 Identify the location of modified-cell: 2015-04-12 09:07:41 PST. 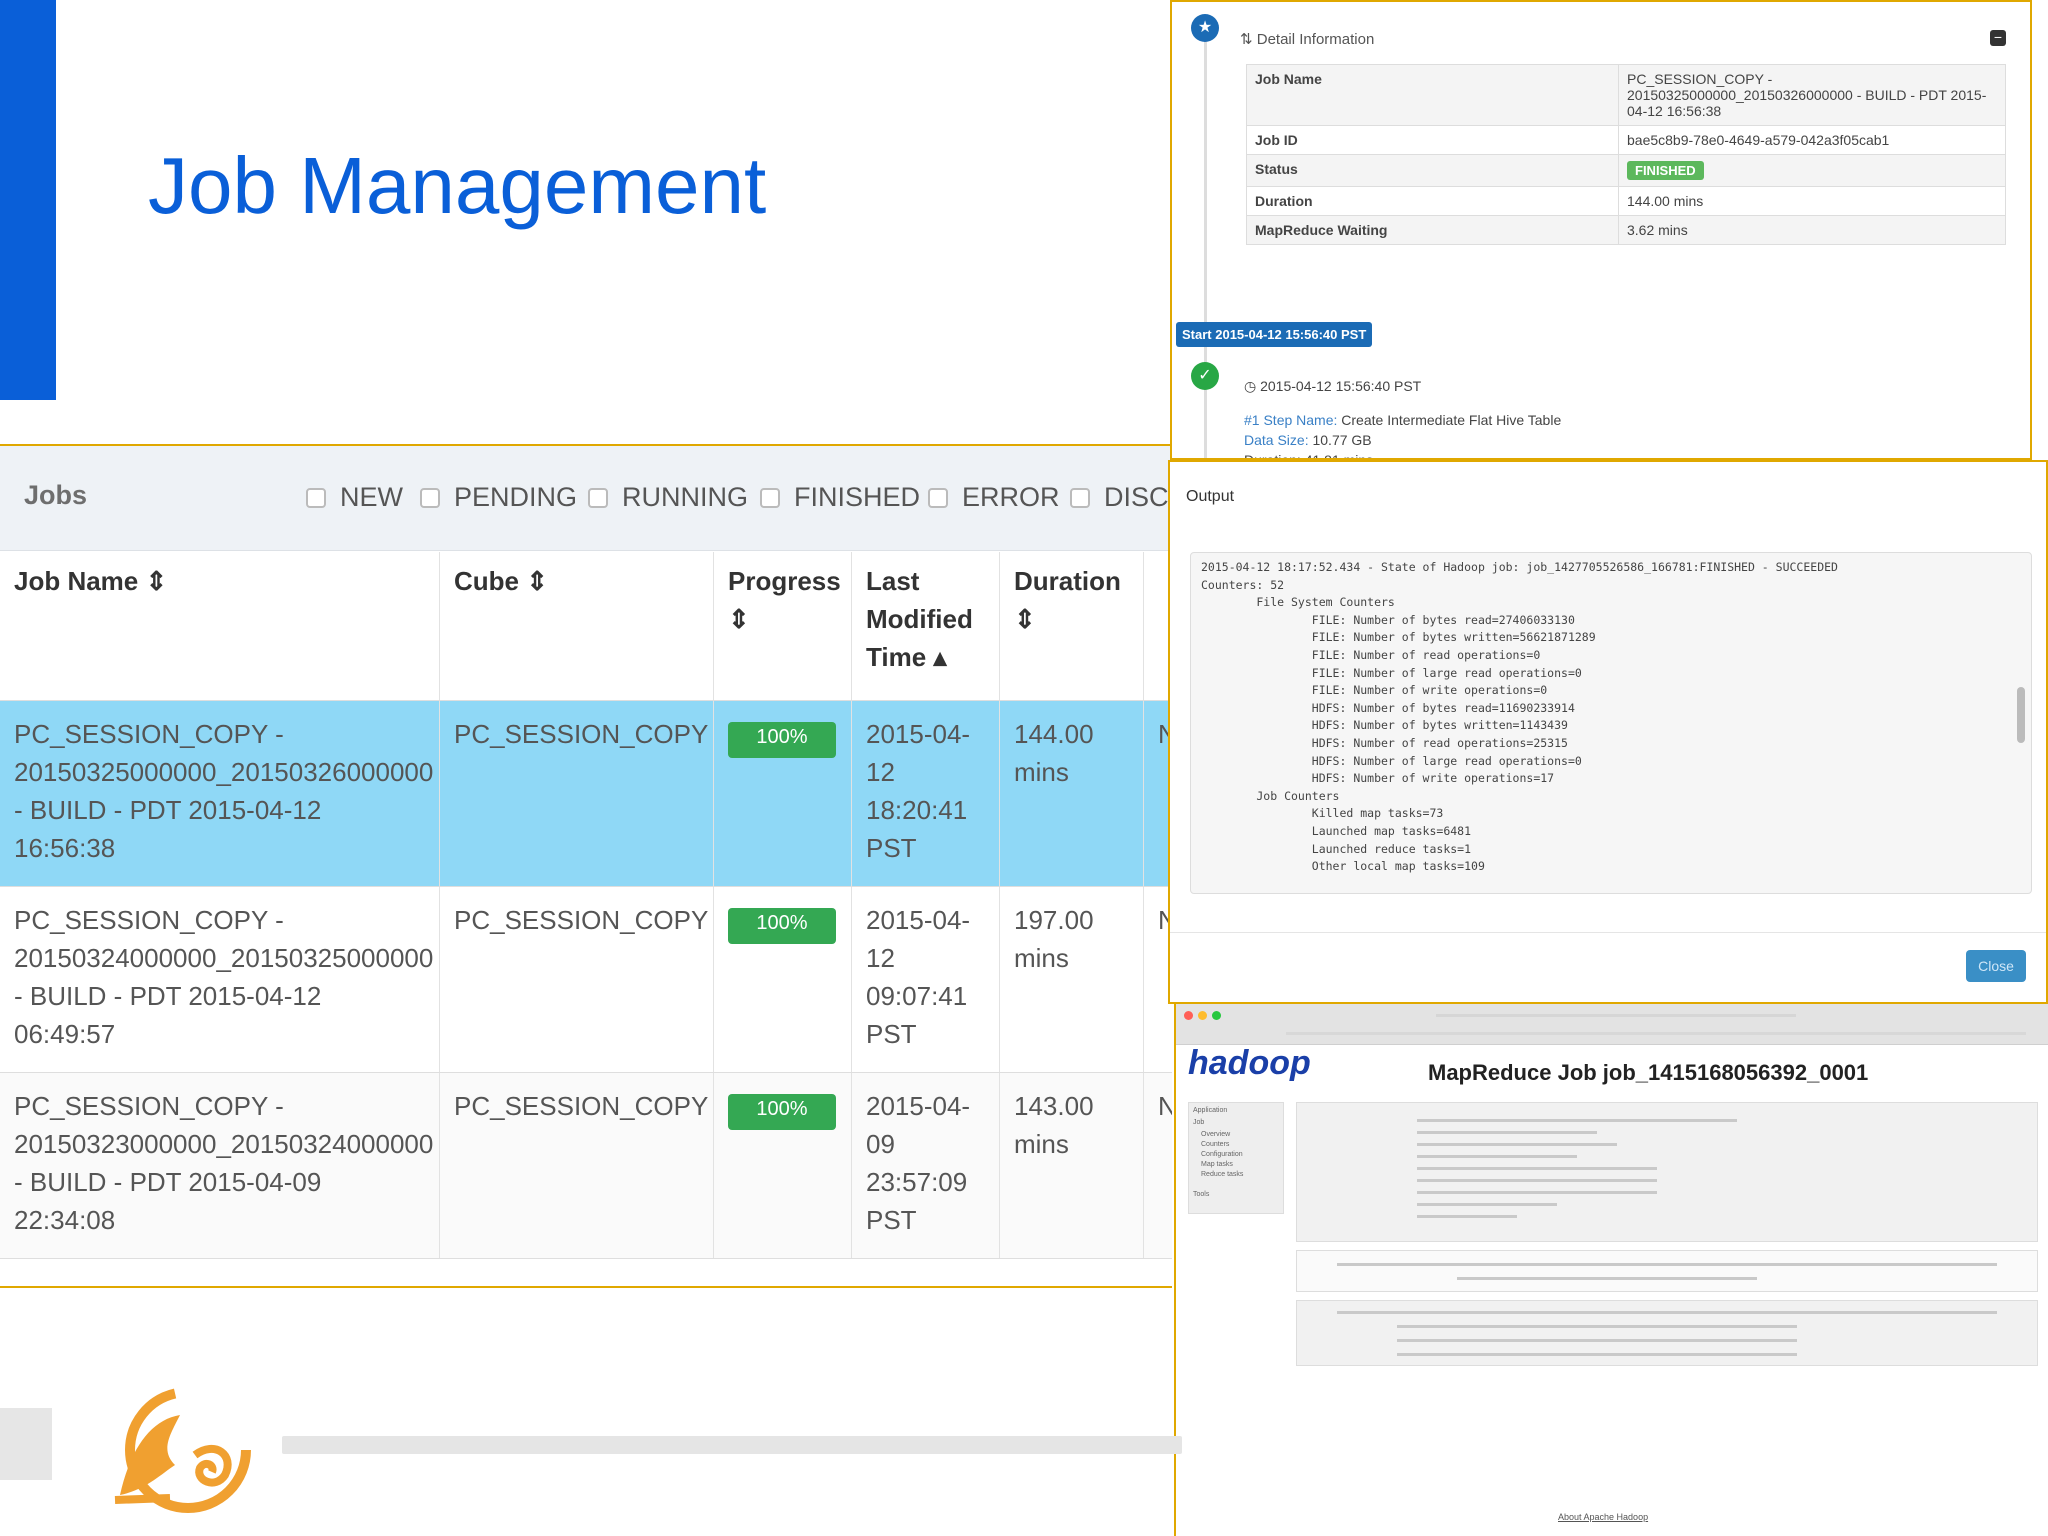
(926, 980).